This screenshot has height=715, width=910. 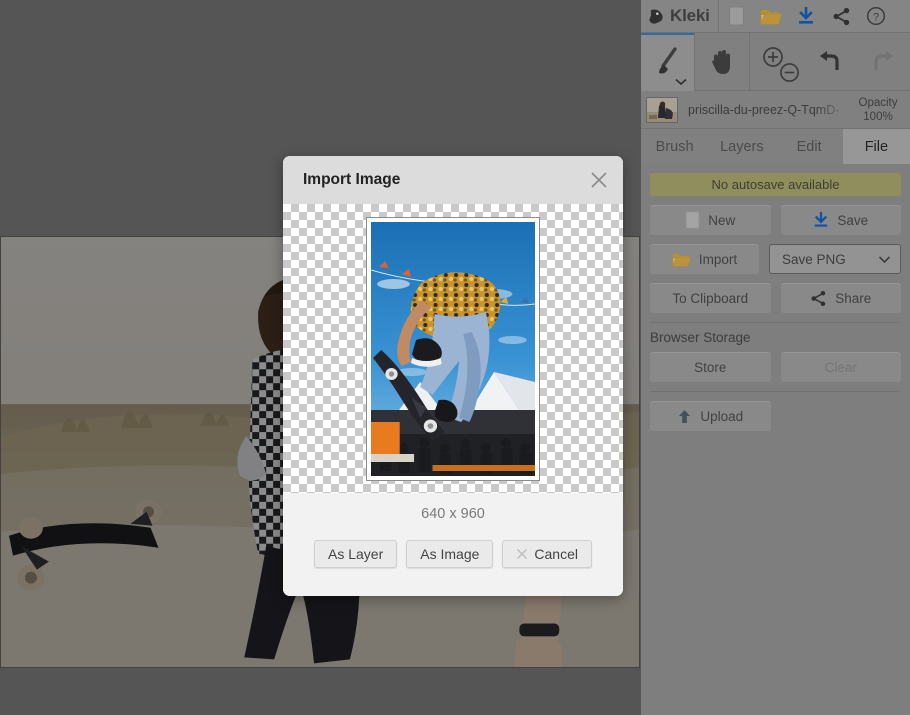 I want to click on save-button-label: Save, so click(x=853, y=220).